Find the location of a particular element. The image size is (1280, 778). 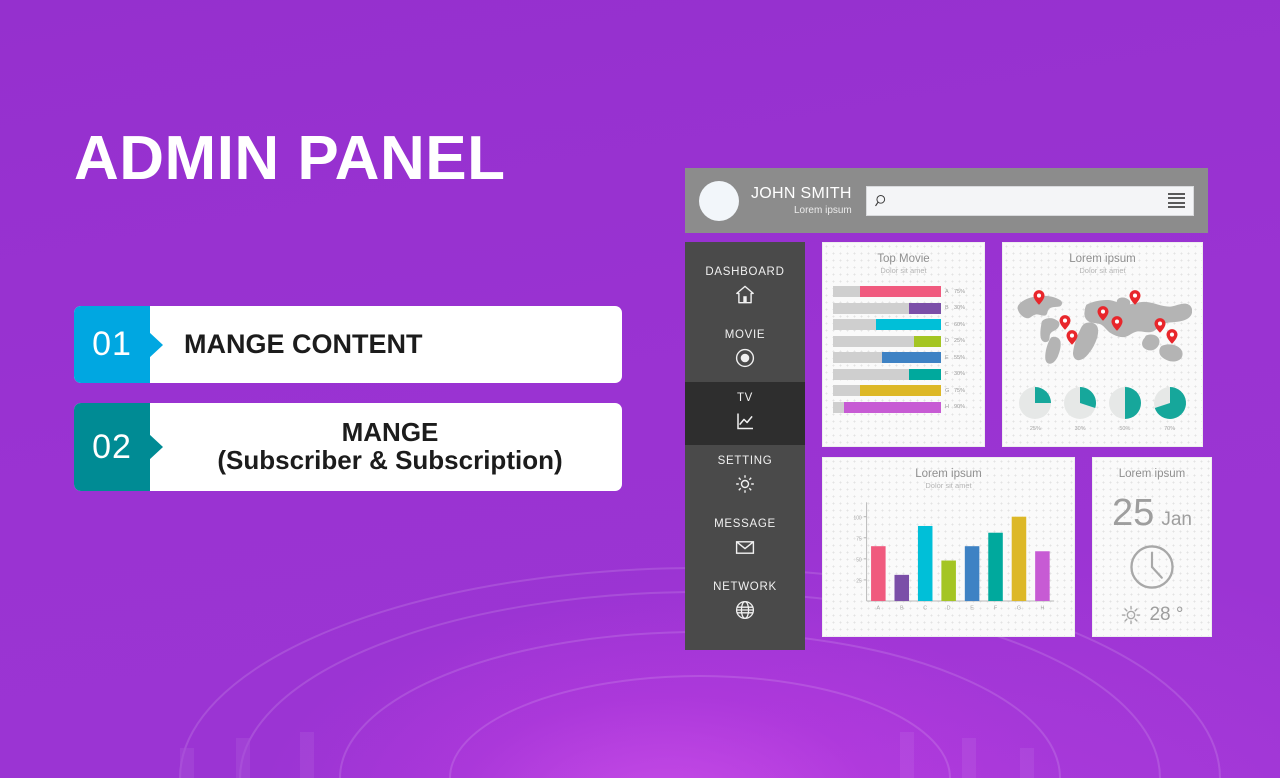

pie-chart-label: 25% is located at coordinates (1035, 429).